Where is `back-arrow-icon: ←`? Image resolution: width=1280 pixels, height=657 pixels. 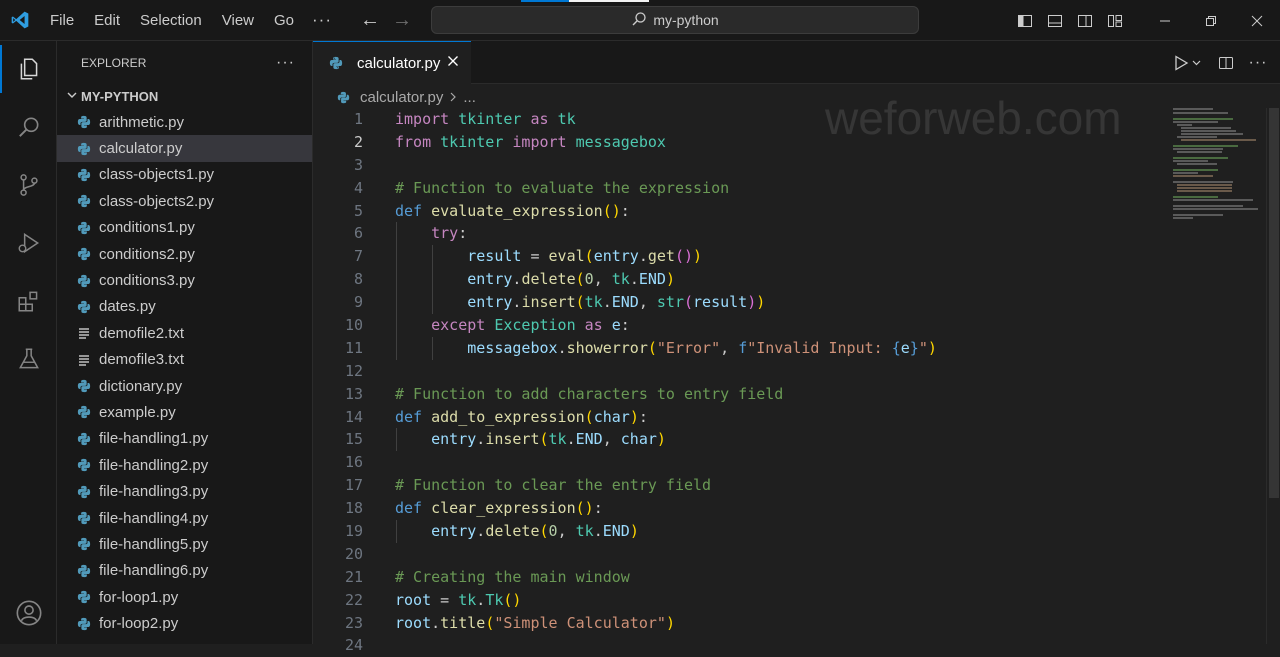
back-arrow-icon: ← is located at coordinates (370, 20).